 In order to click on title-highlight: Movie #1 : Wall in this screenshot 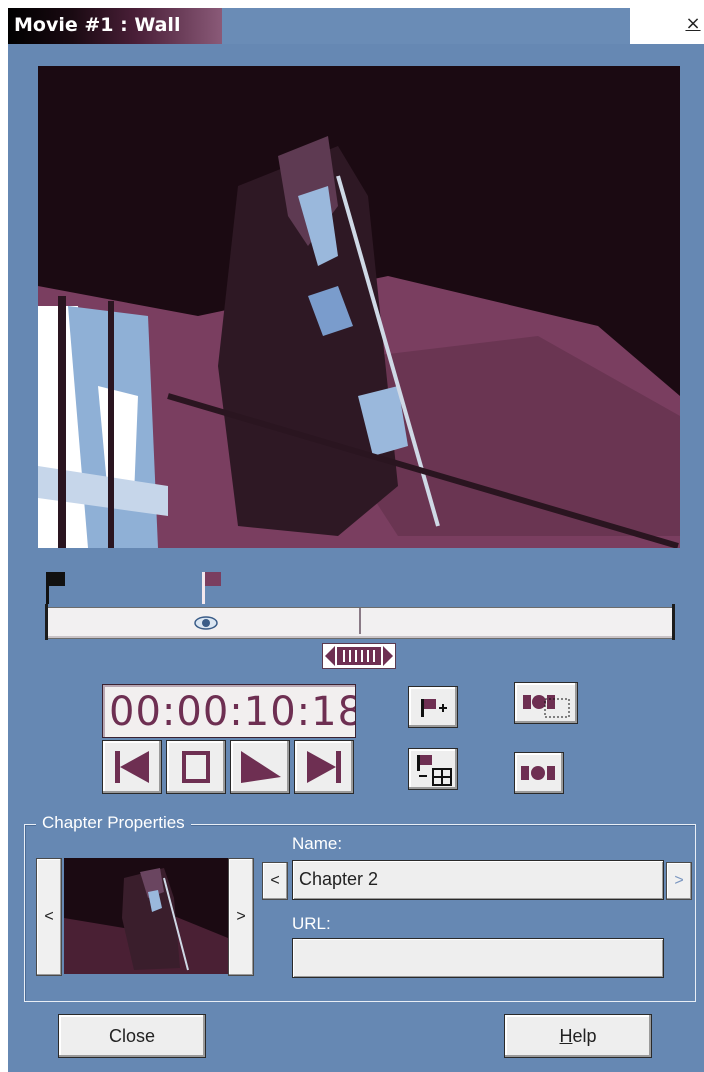, I will do `click(115, 26)`.